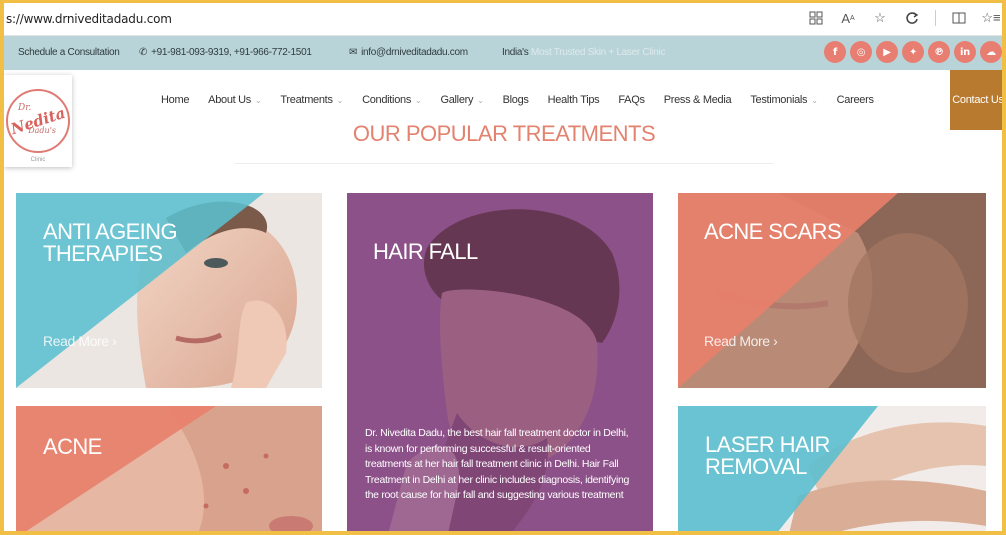  What do you see at coordinates (990, 18) in the screenshot?
I see `favorites-list-icon: ☆≡` at bounding box center [990, 18].